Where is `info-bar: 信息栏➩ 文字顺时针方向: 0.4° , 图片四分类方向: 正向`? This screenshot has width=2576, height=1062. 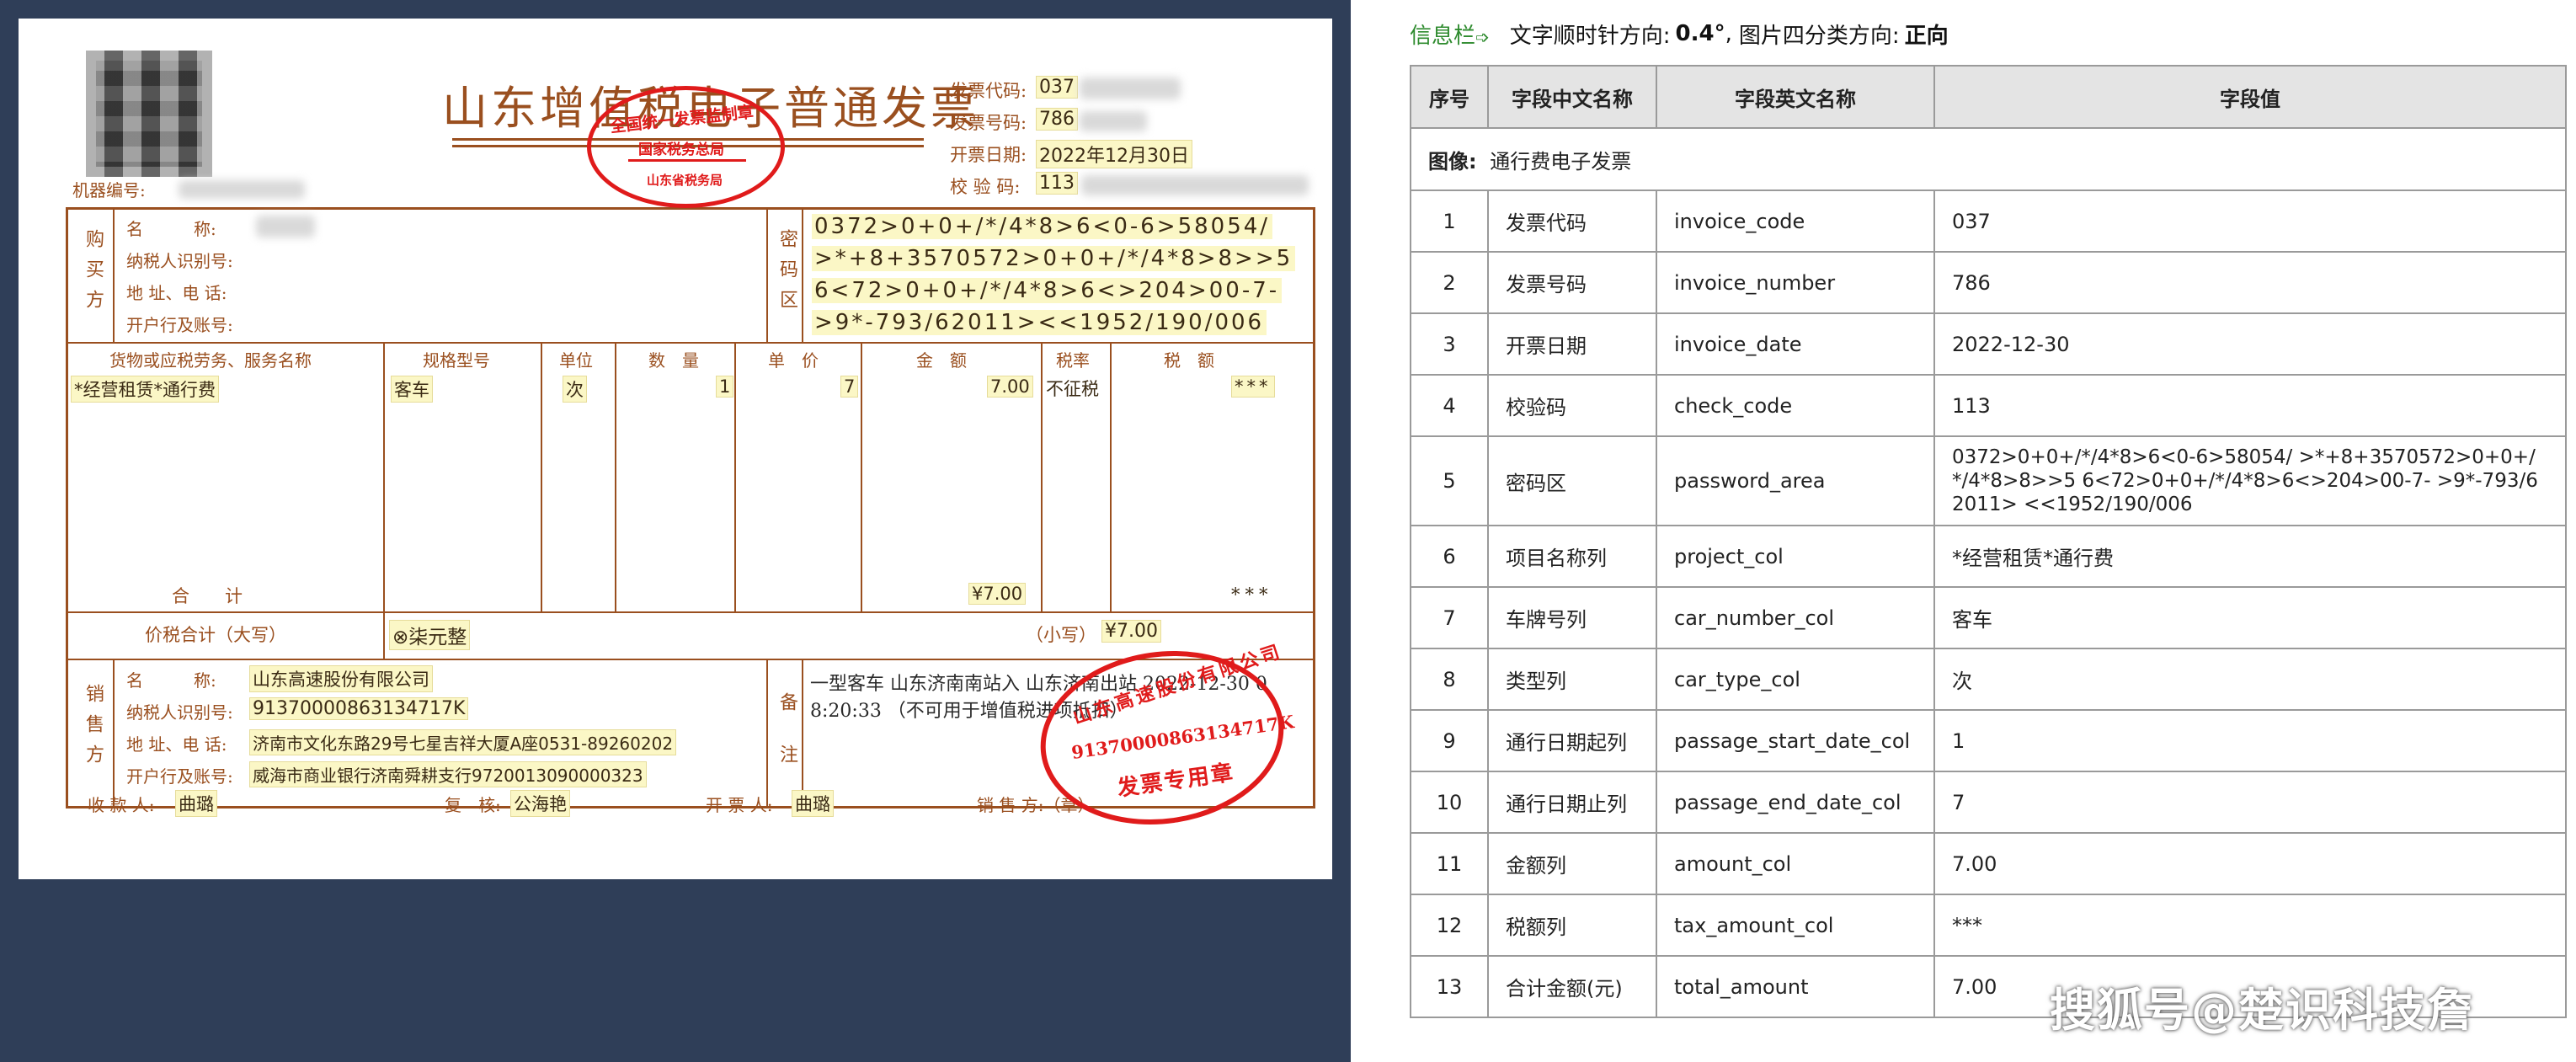
info-bar: 信息栏➩ 文字顺时针方向: 0.4° , 图片四分类方向: 正向 is located at coordinates (1679, 34).